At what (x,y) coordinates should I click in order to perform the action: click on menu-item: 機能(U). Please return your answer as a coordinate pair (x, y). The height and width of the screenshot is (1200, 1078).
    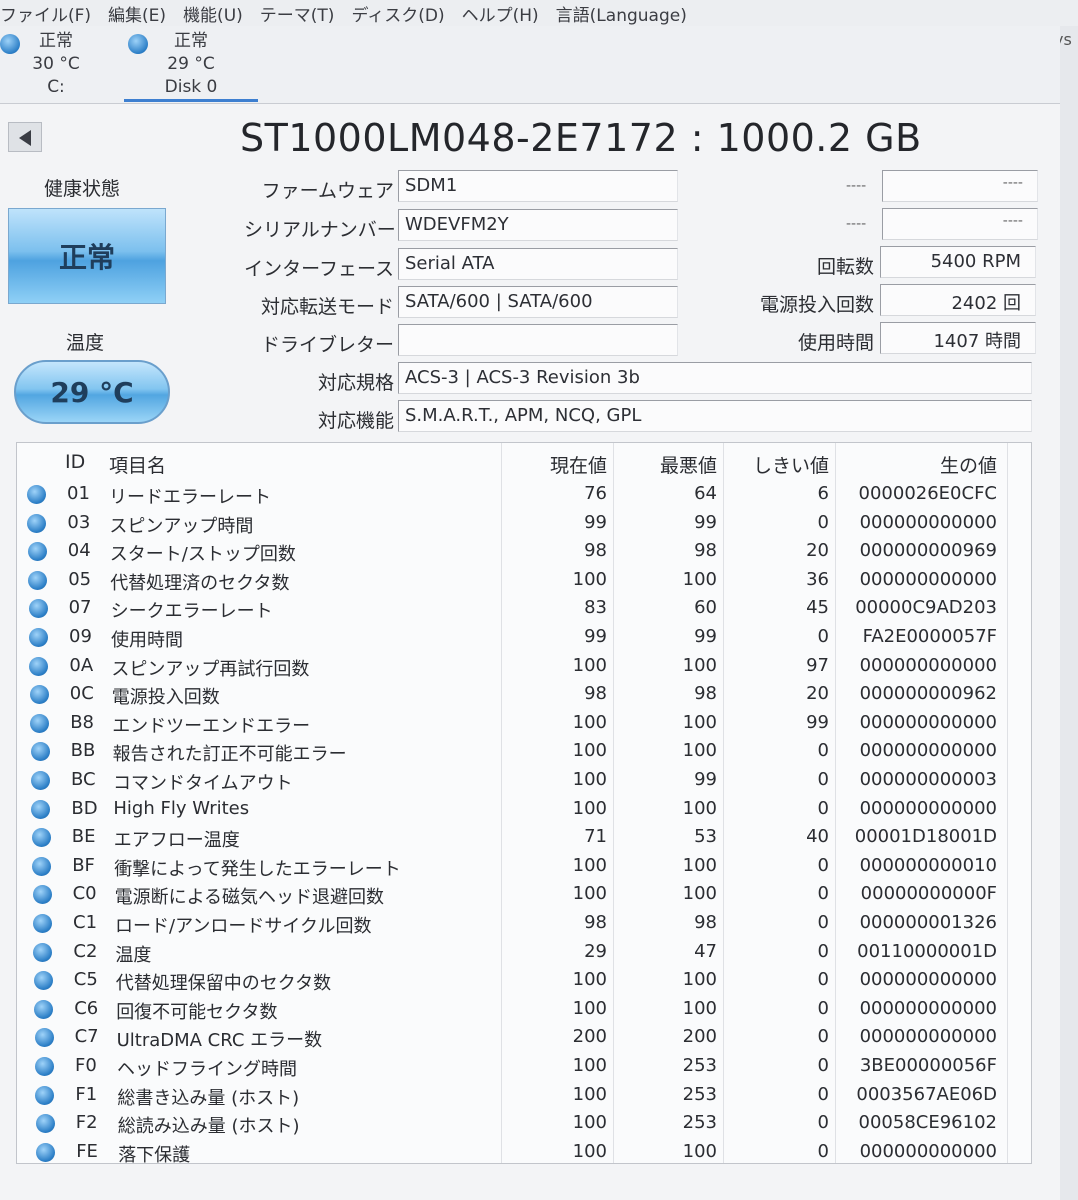
    Looking at the image, I should click on (217, 13).